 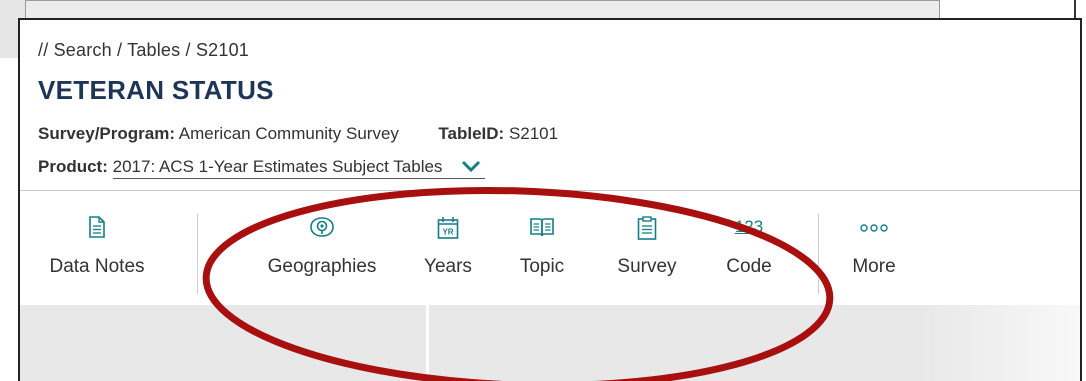 I want to click on chevron-down-icon, so click(x=471, y=168).